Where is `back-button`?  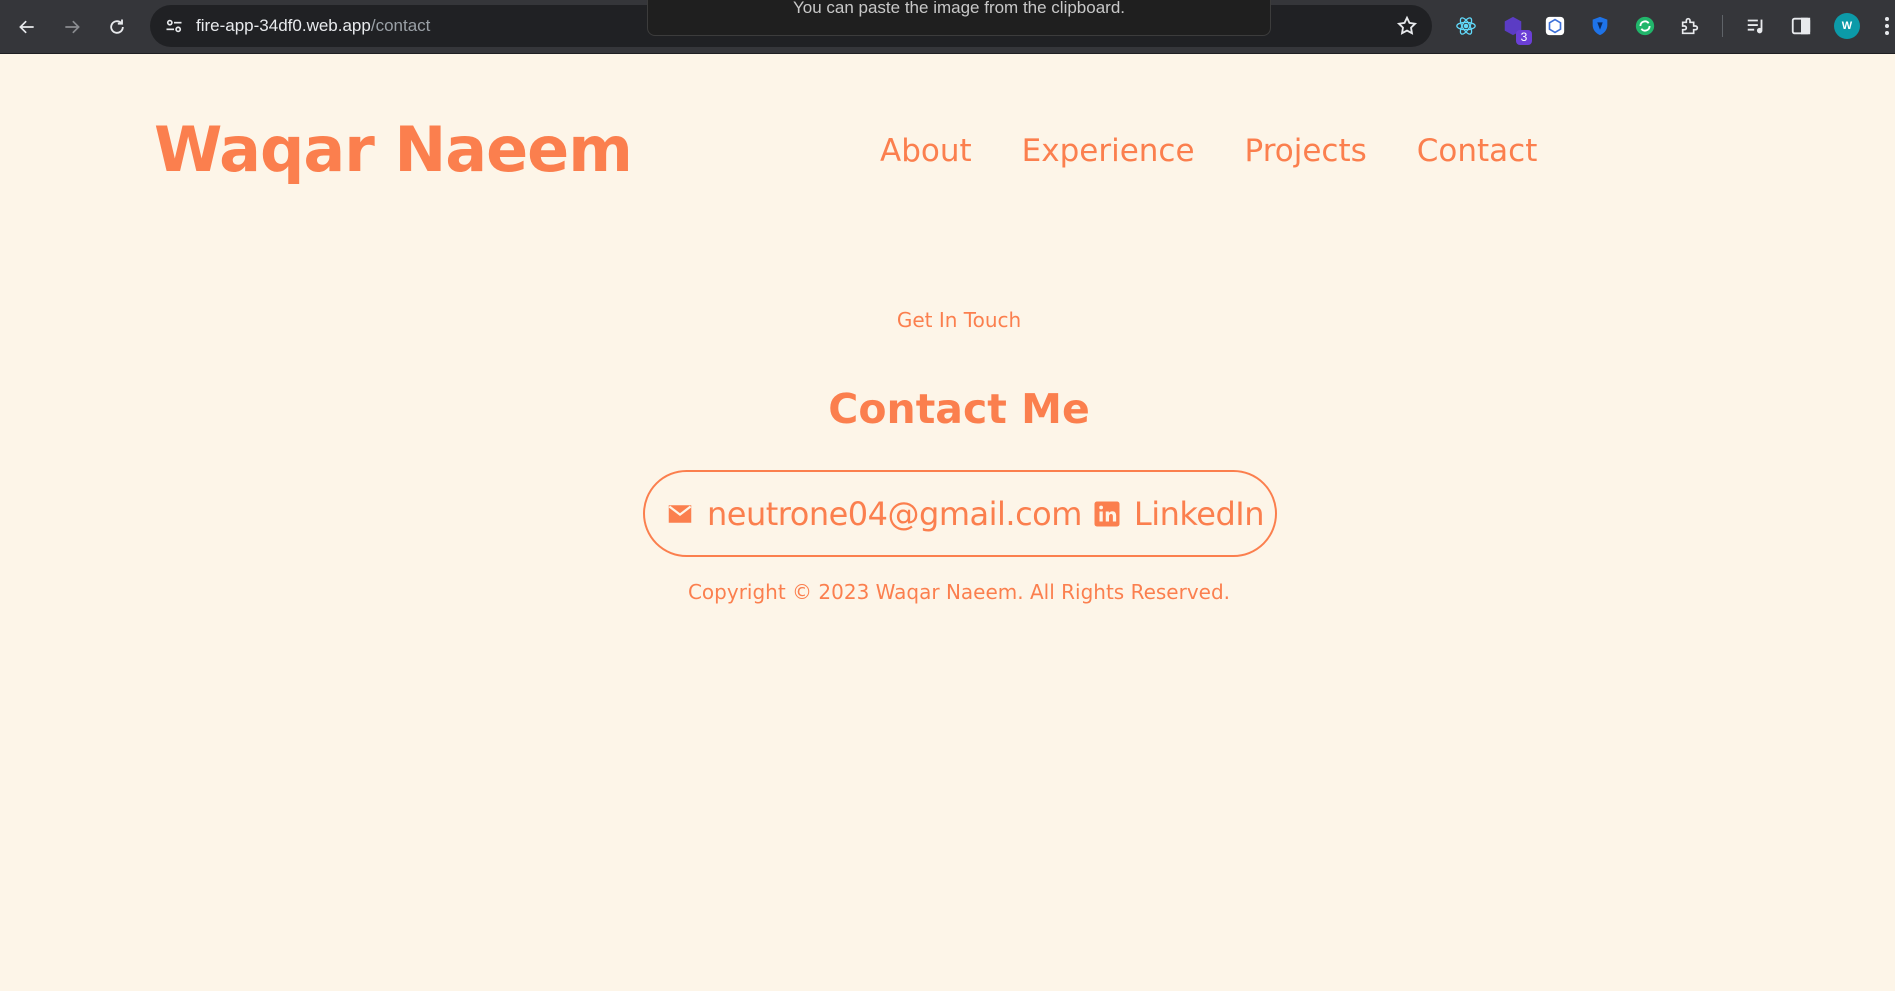
back-button is located at coordinates (27, 27).